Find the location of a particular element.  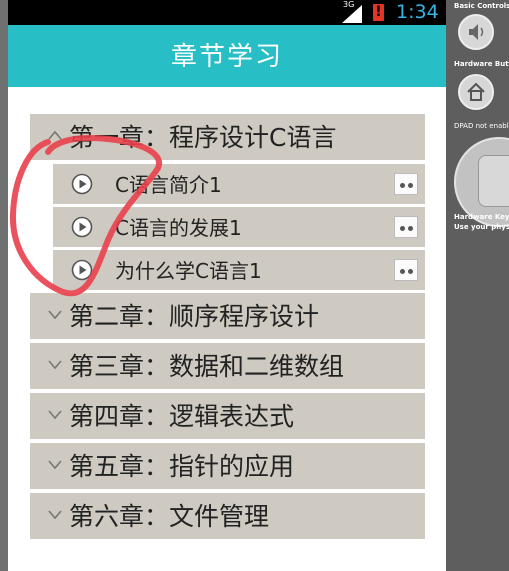

home-icon is located at coordinates (476, 91).